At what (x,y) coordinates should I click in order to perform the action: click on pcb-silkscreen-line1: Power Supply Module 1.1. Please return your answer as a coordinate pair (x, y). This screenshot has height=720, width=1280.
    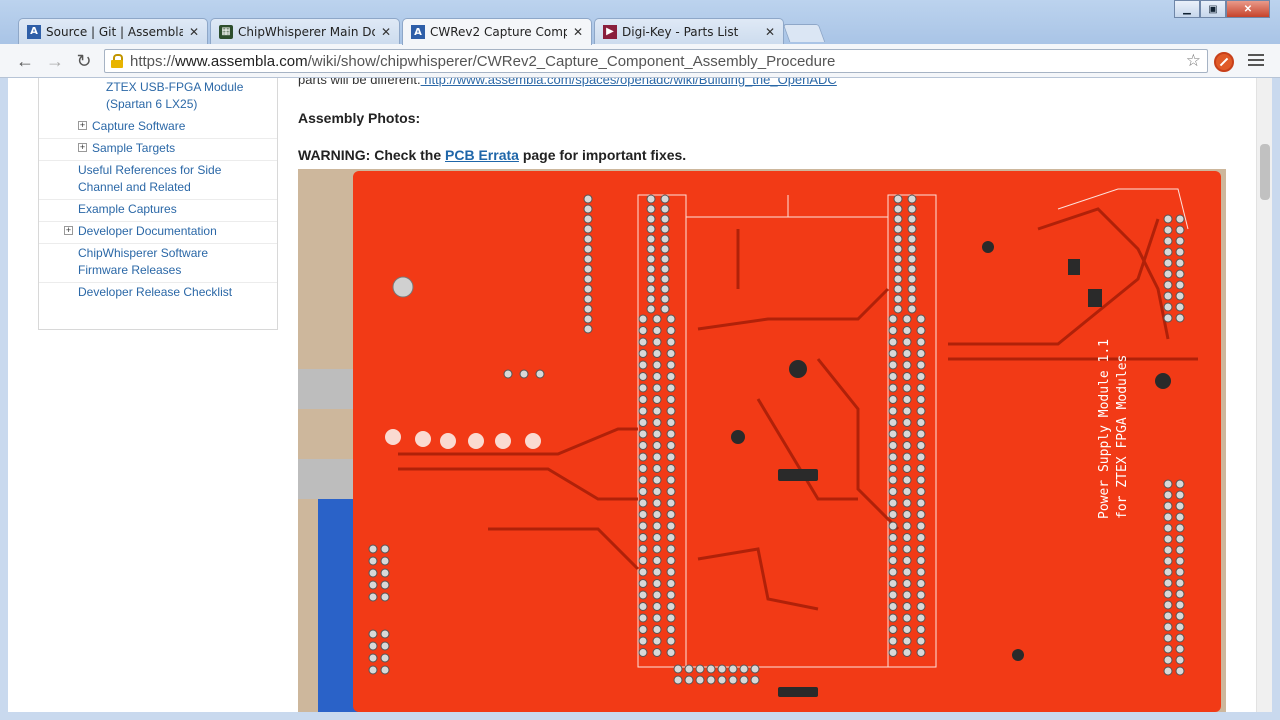
    Looking at the image, I should click on (1104, 429).